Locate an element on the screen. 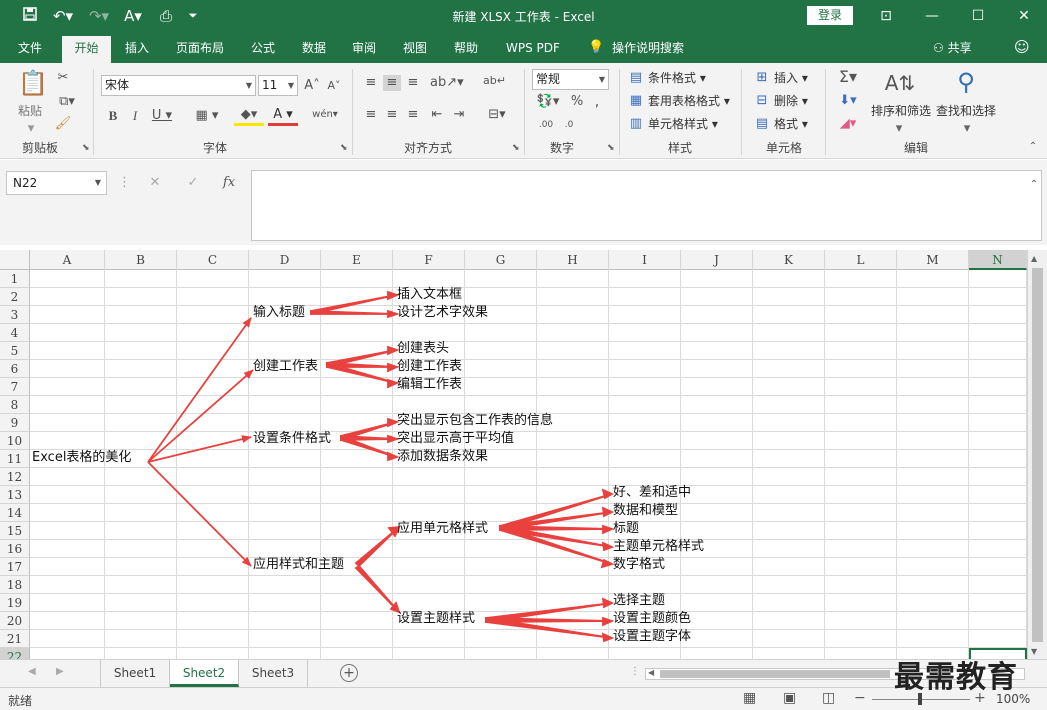 The image size is (1047, 710). tab-view: 视图 is located at coordinates (415, 51).